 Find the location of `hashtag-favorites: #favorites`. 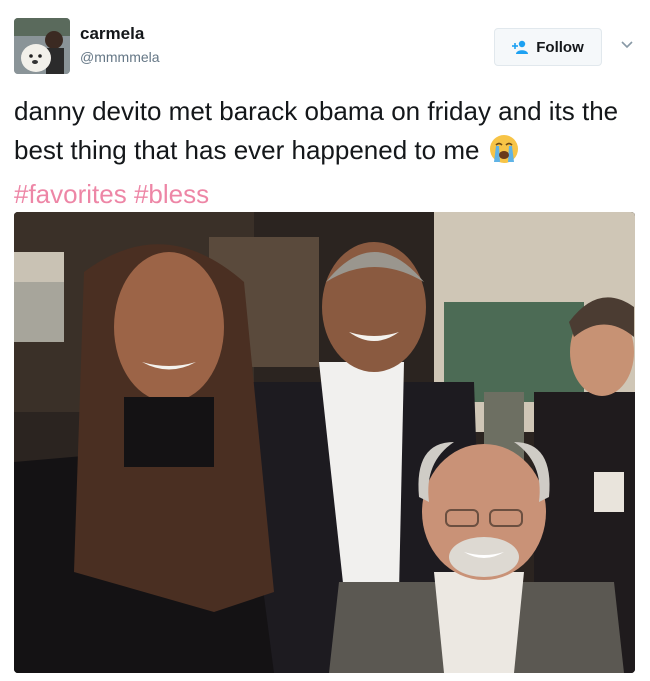

hashtag-favorites: #favorites is located at coordinates (70, 194).